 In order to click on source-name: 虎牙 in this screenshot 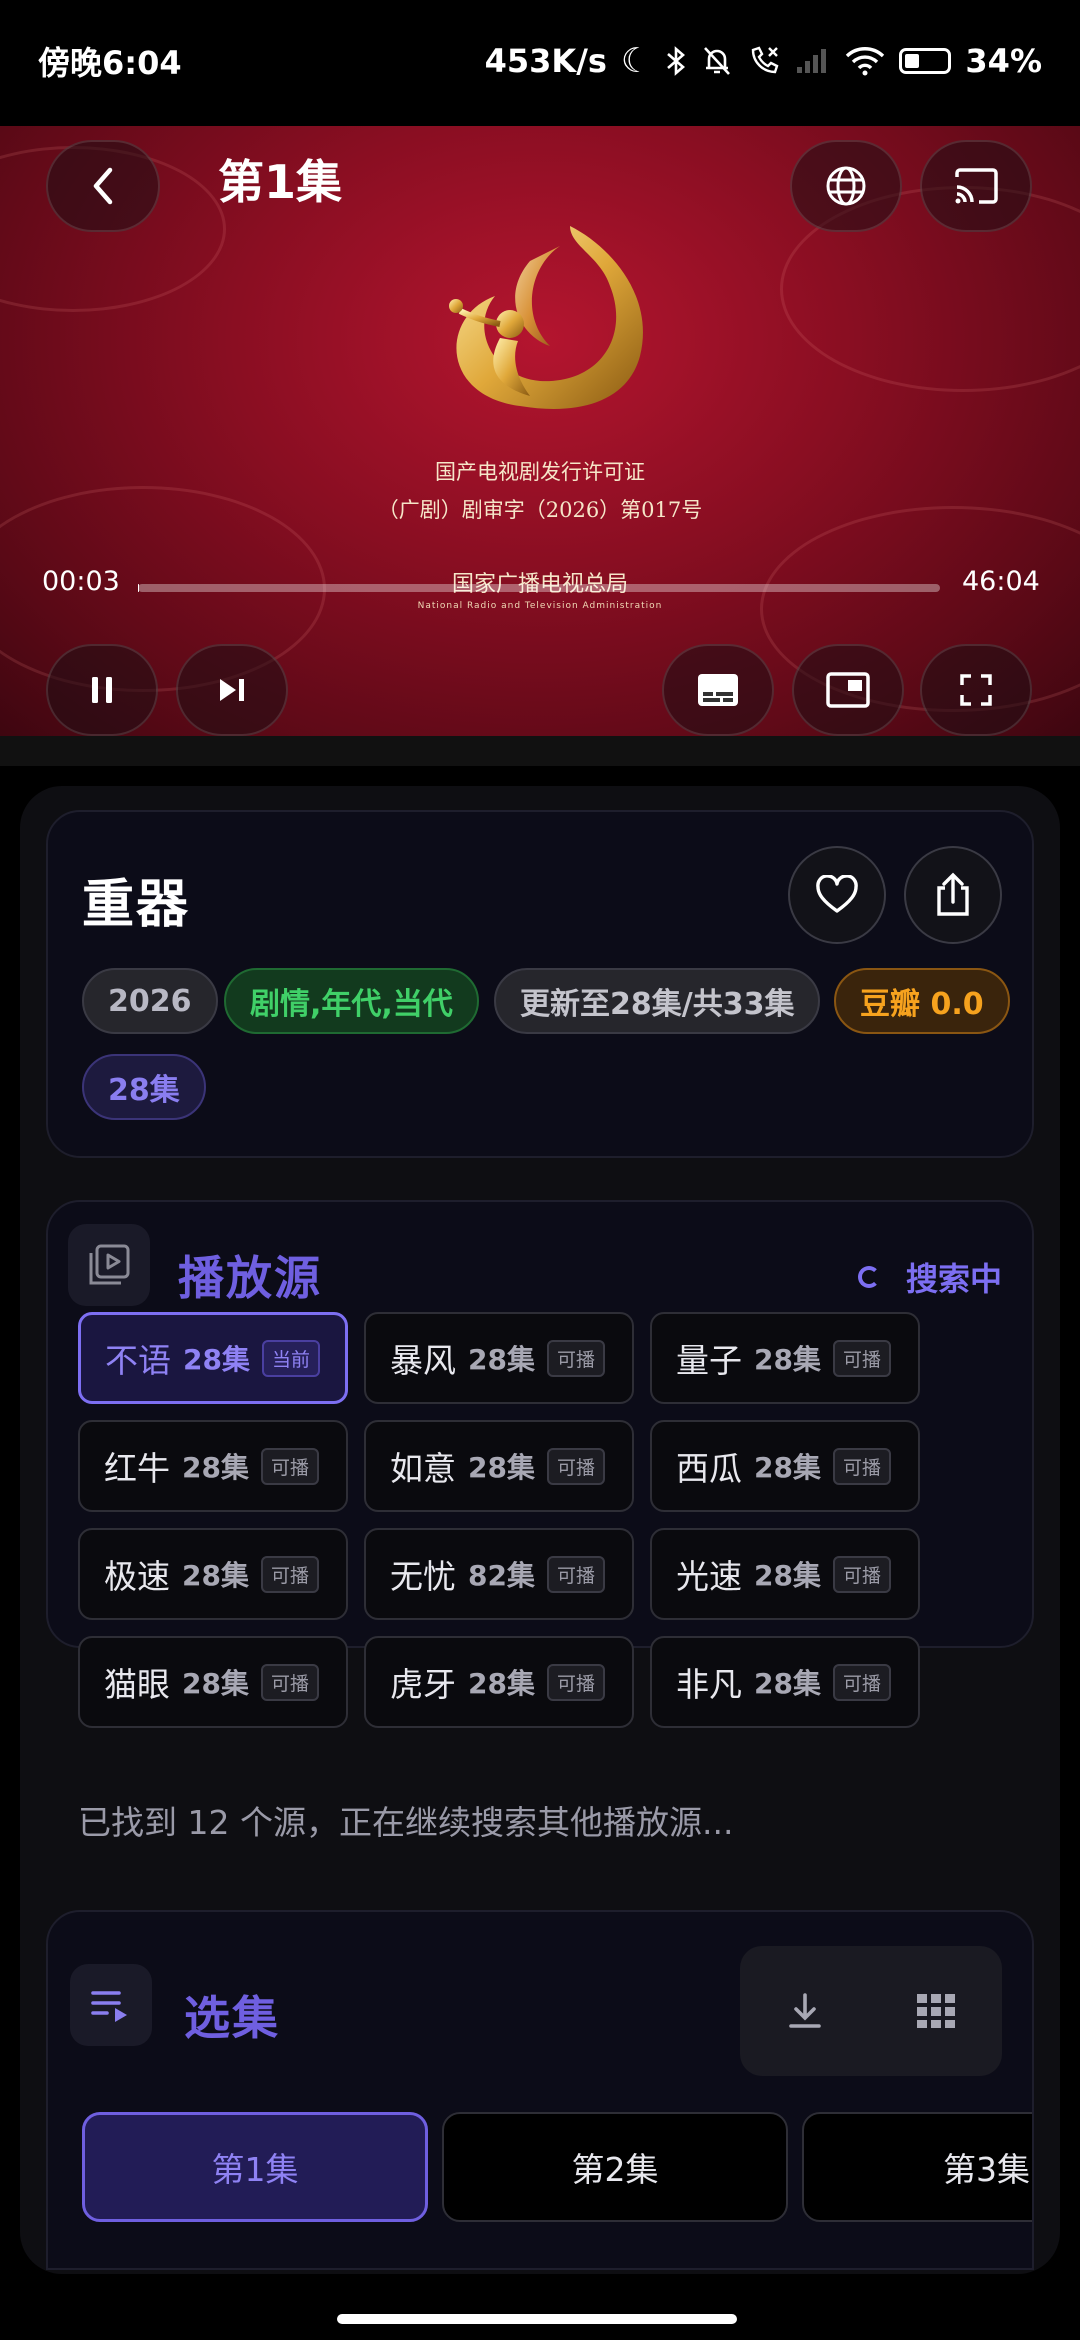, I will do `click(423, 1684)`.